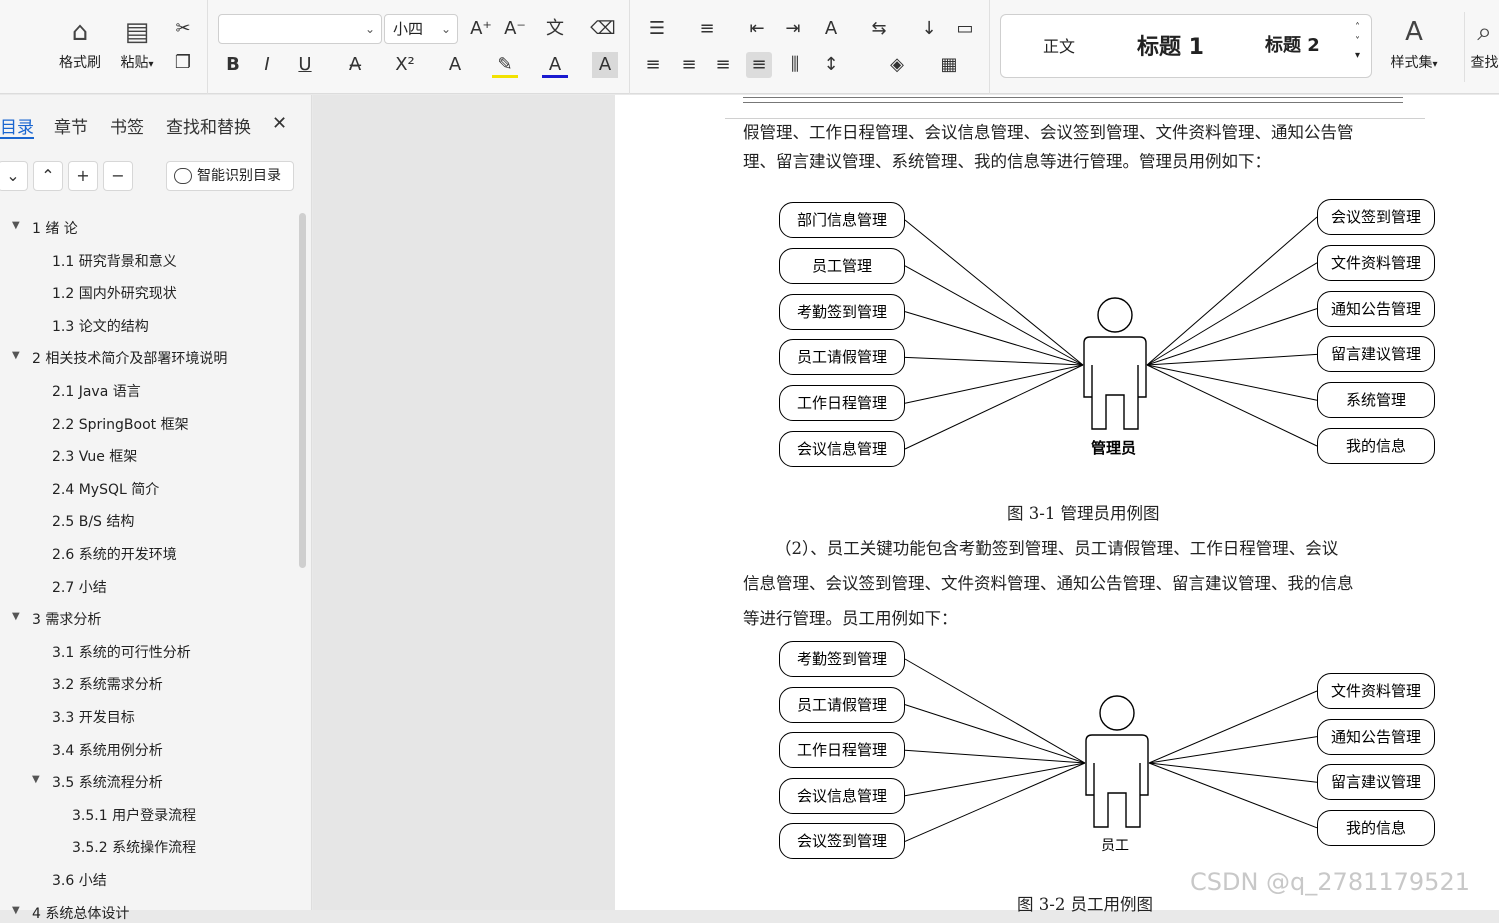 This screenshot has height=923, width=1499. Describe the element at coordinates (14, 176) in the screenshot. I see `collapse-button: ⌄` at that location.